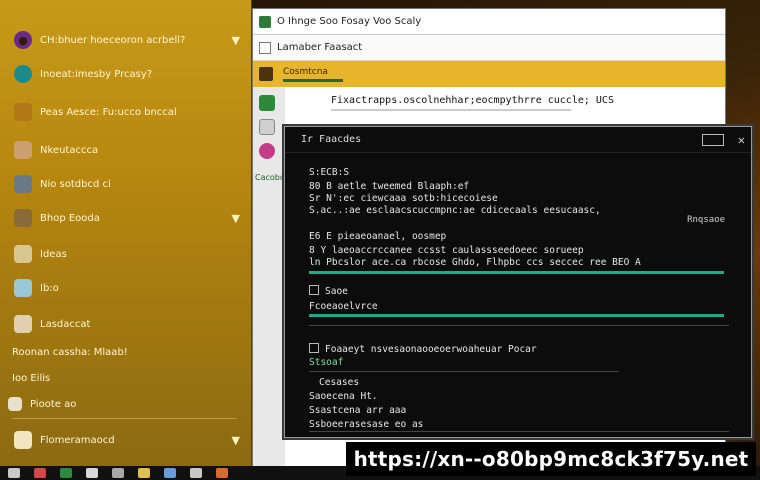  I want to click on selected-row-label: Cosmtcna, so click(305, 71).